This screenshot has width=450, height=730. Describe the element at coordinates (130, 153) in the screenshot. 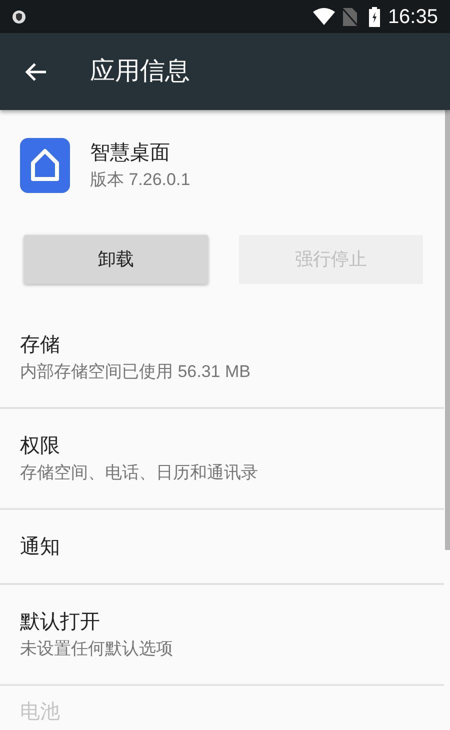

I see `app-name: 智慧桌面` at that location.